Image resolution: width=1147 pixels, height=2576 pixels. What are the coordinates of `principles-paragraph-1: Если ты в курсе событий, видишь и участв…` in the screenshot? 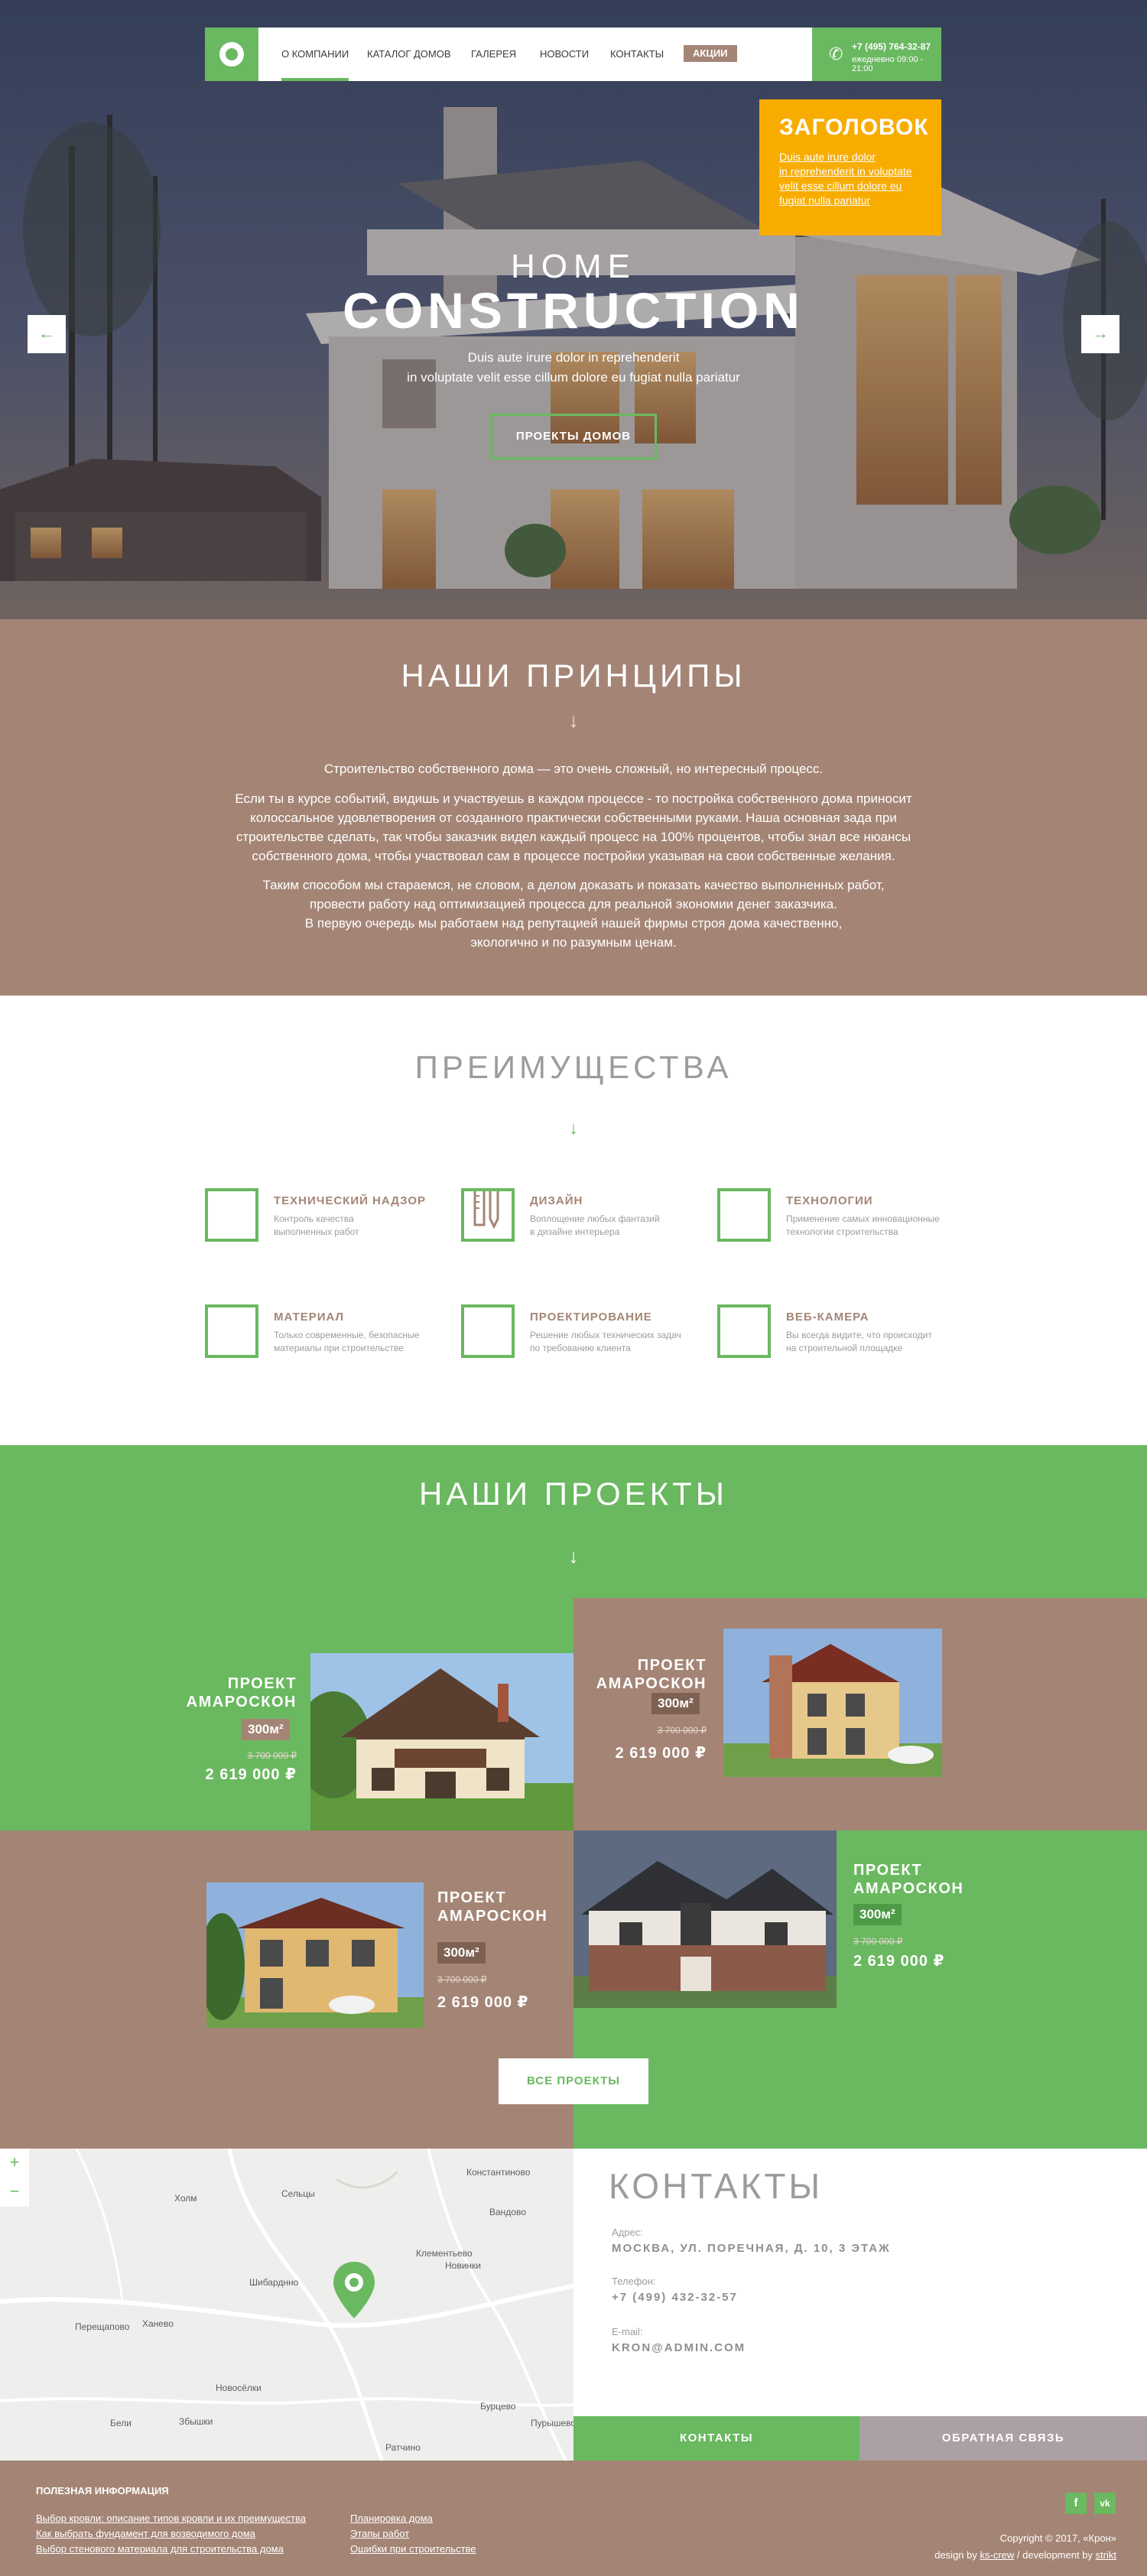 It's located at (573, 828).